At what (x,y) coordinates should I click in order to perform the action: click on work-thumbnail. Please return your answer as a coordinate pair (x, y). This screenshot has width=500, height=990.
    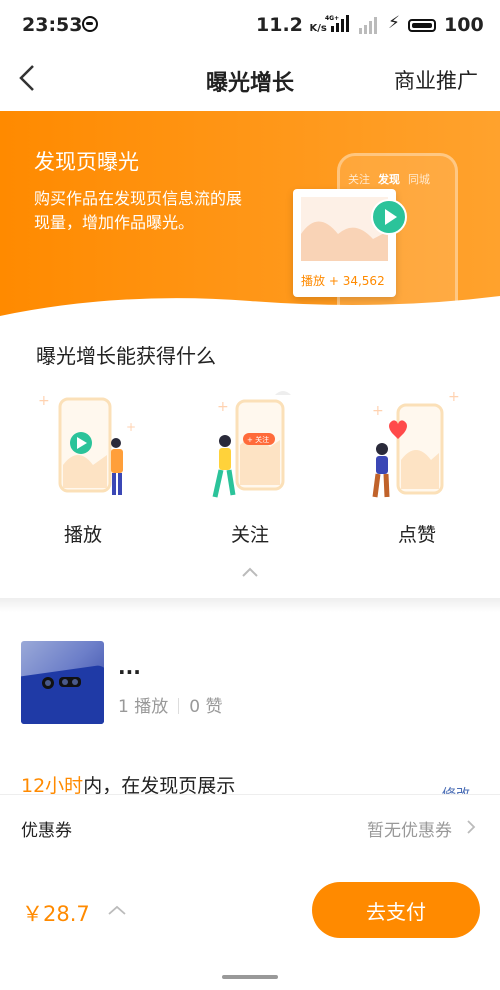
    Looking at the image, I should click on (62, 682).